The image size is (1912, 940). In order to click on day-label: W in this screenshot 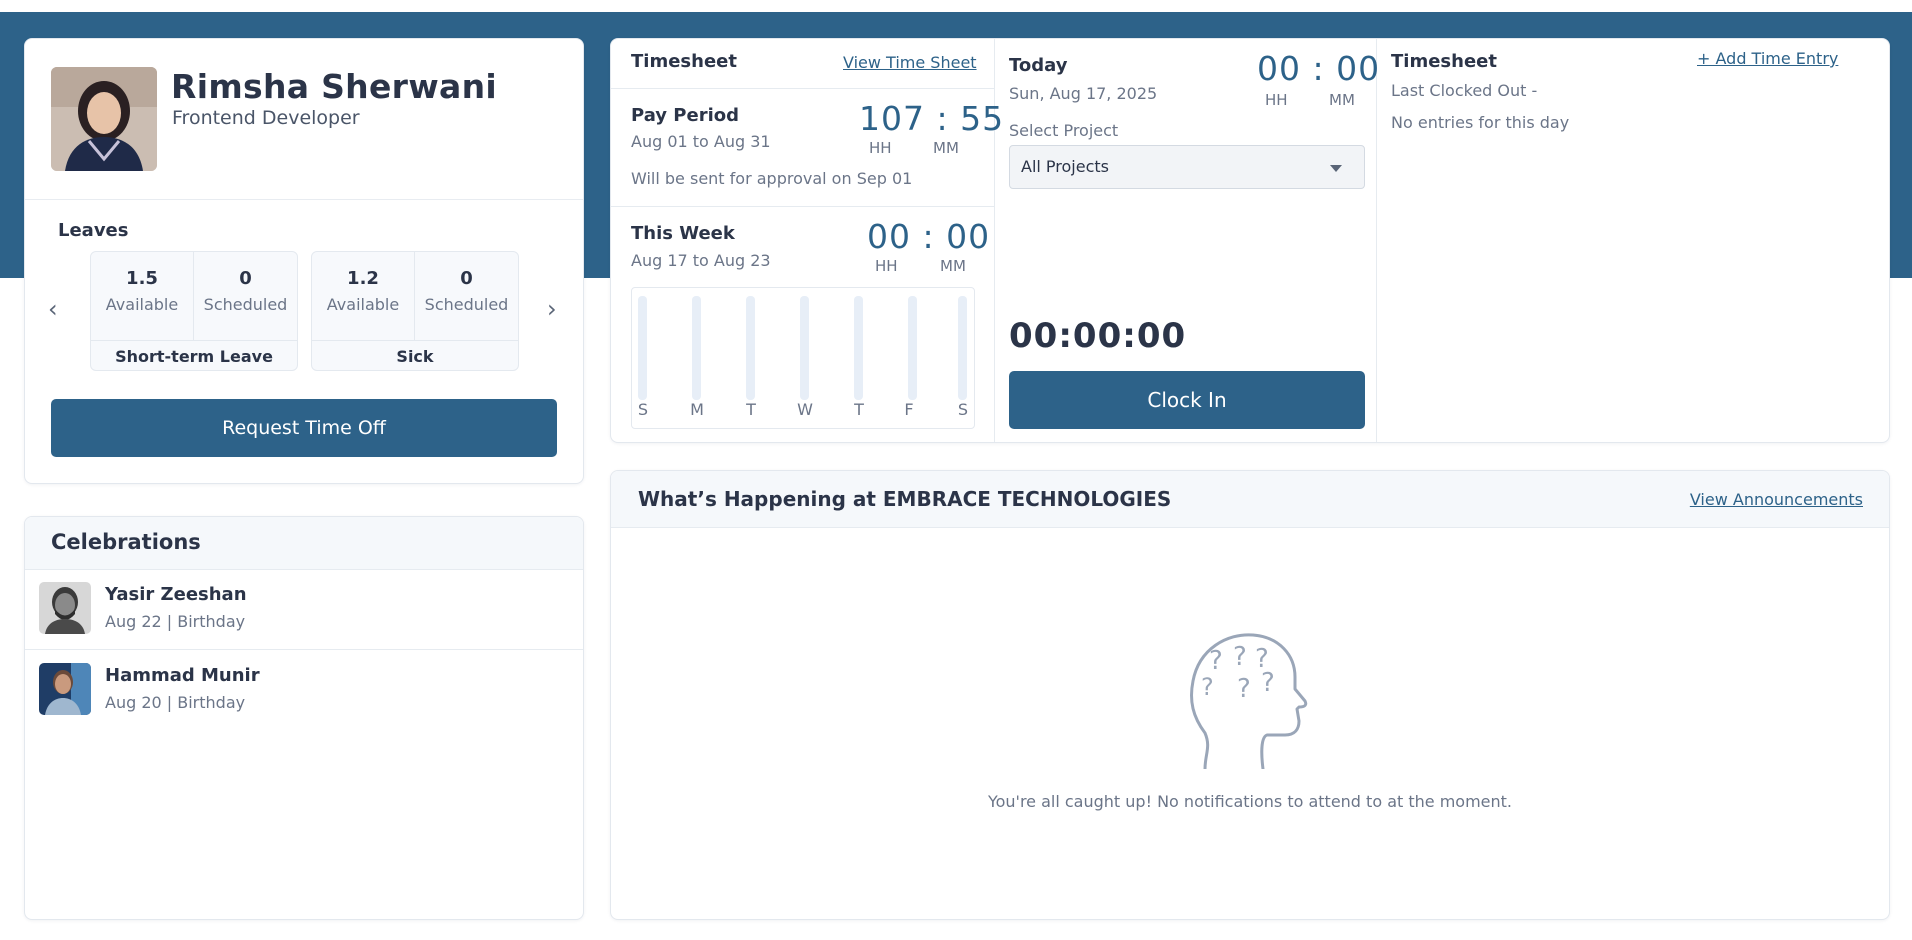, I will do `click(805, 409)`.